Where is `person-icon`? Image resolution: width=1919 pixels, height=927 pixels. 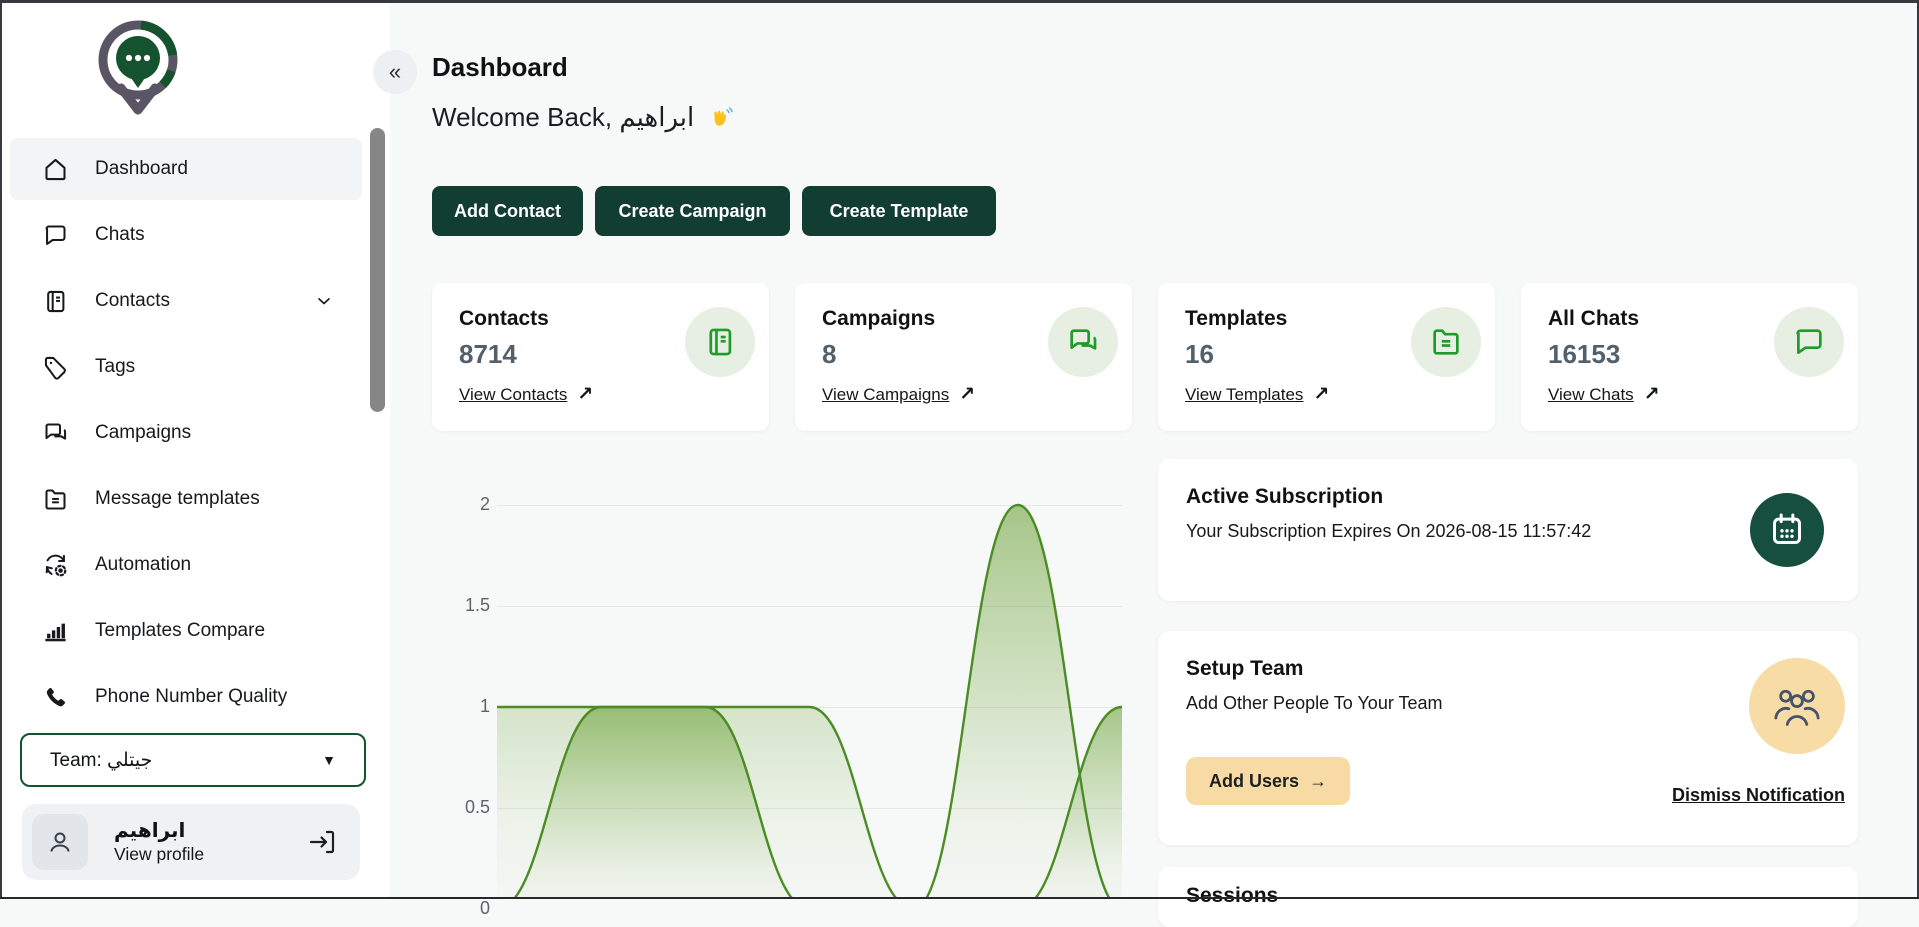
person-icon is located at coordinates (60, 842).